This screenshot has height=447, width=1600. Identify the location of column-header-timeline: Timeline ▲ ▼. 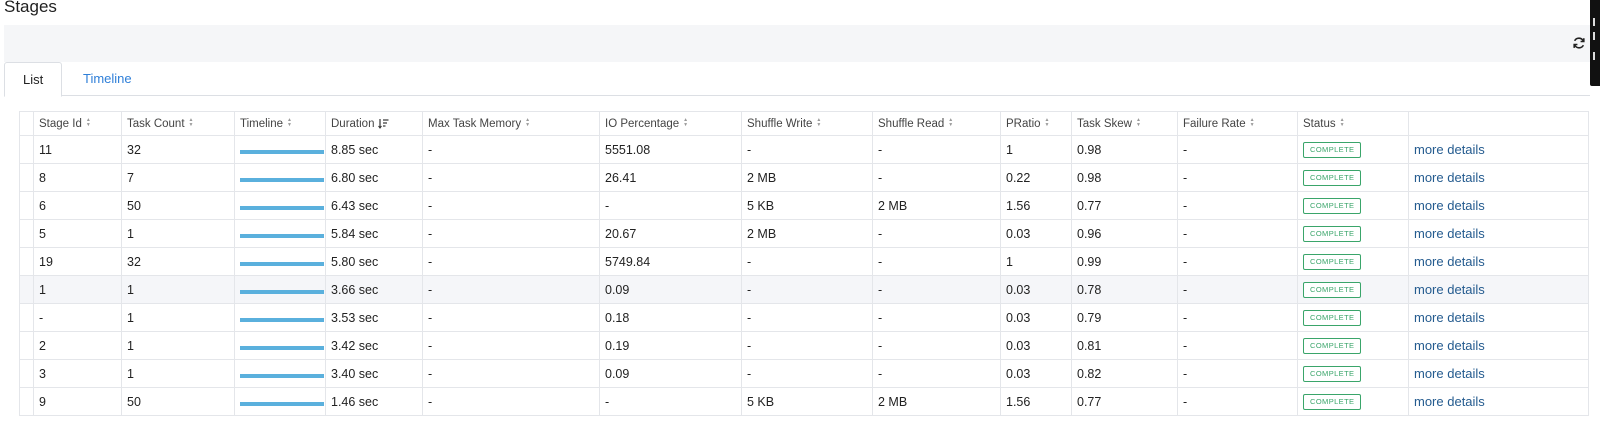
(280, 123).